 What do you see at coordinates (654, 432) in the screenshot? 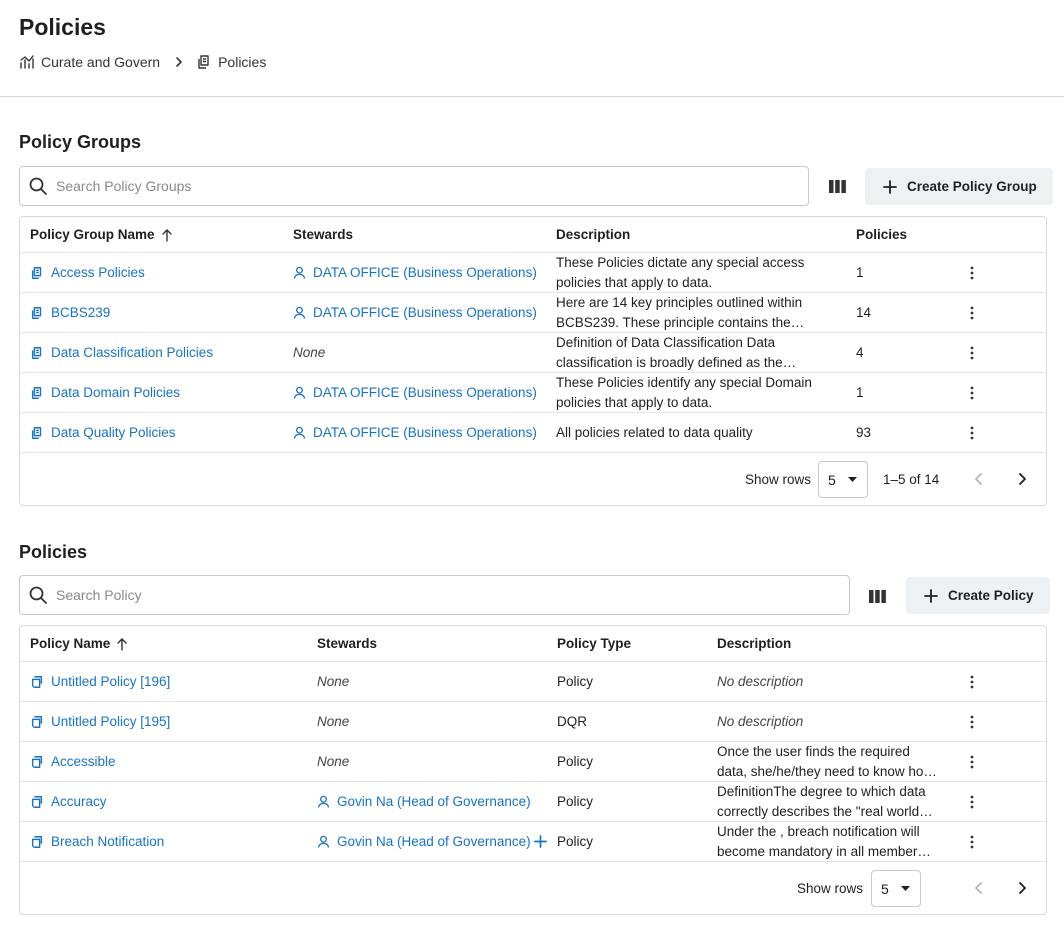
I see `description-cell: All policies related to data quality` at bounding box center [654, 432].